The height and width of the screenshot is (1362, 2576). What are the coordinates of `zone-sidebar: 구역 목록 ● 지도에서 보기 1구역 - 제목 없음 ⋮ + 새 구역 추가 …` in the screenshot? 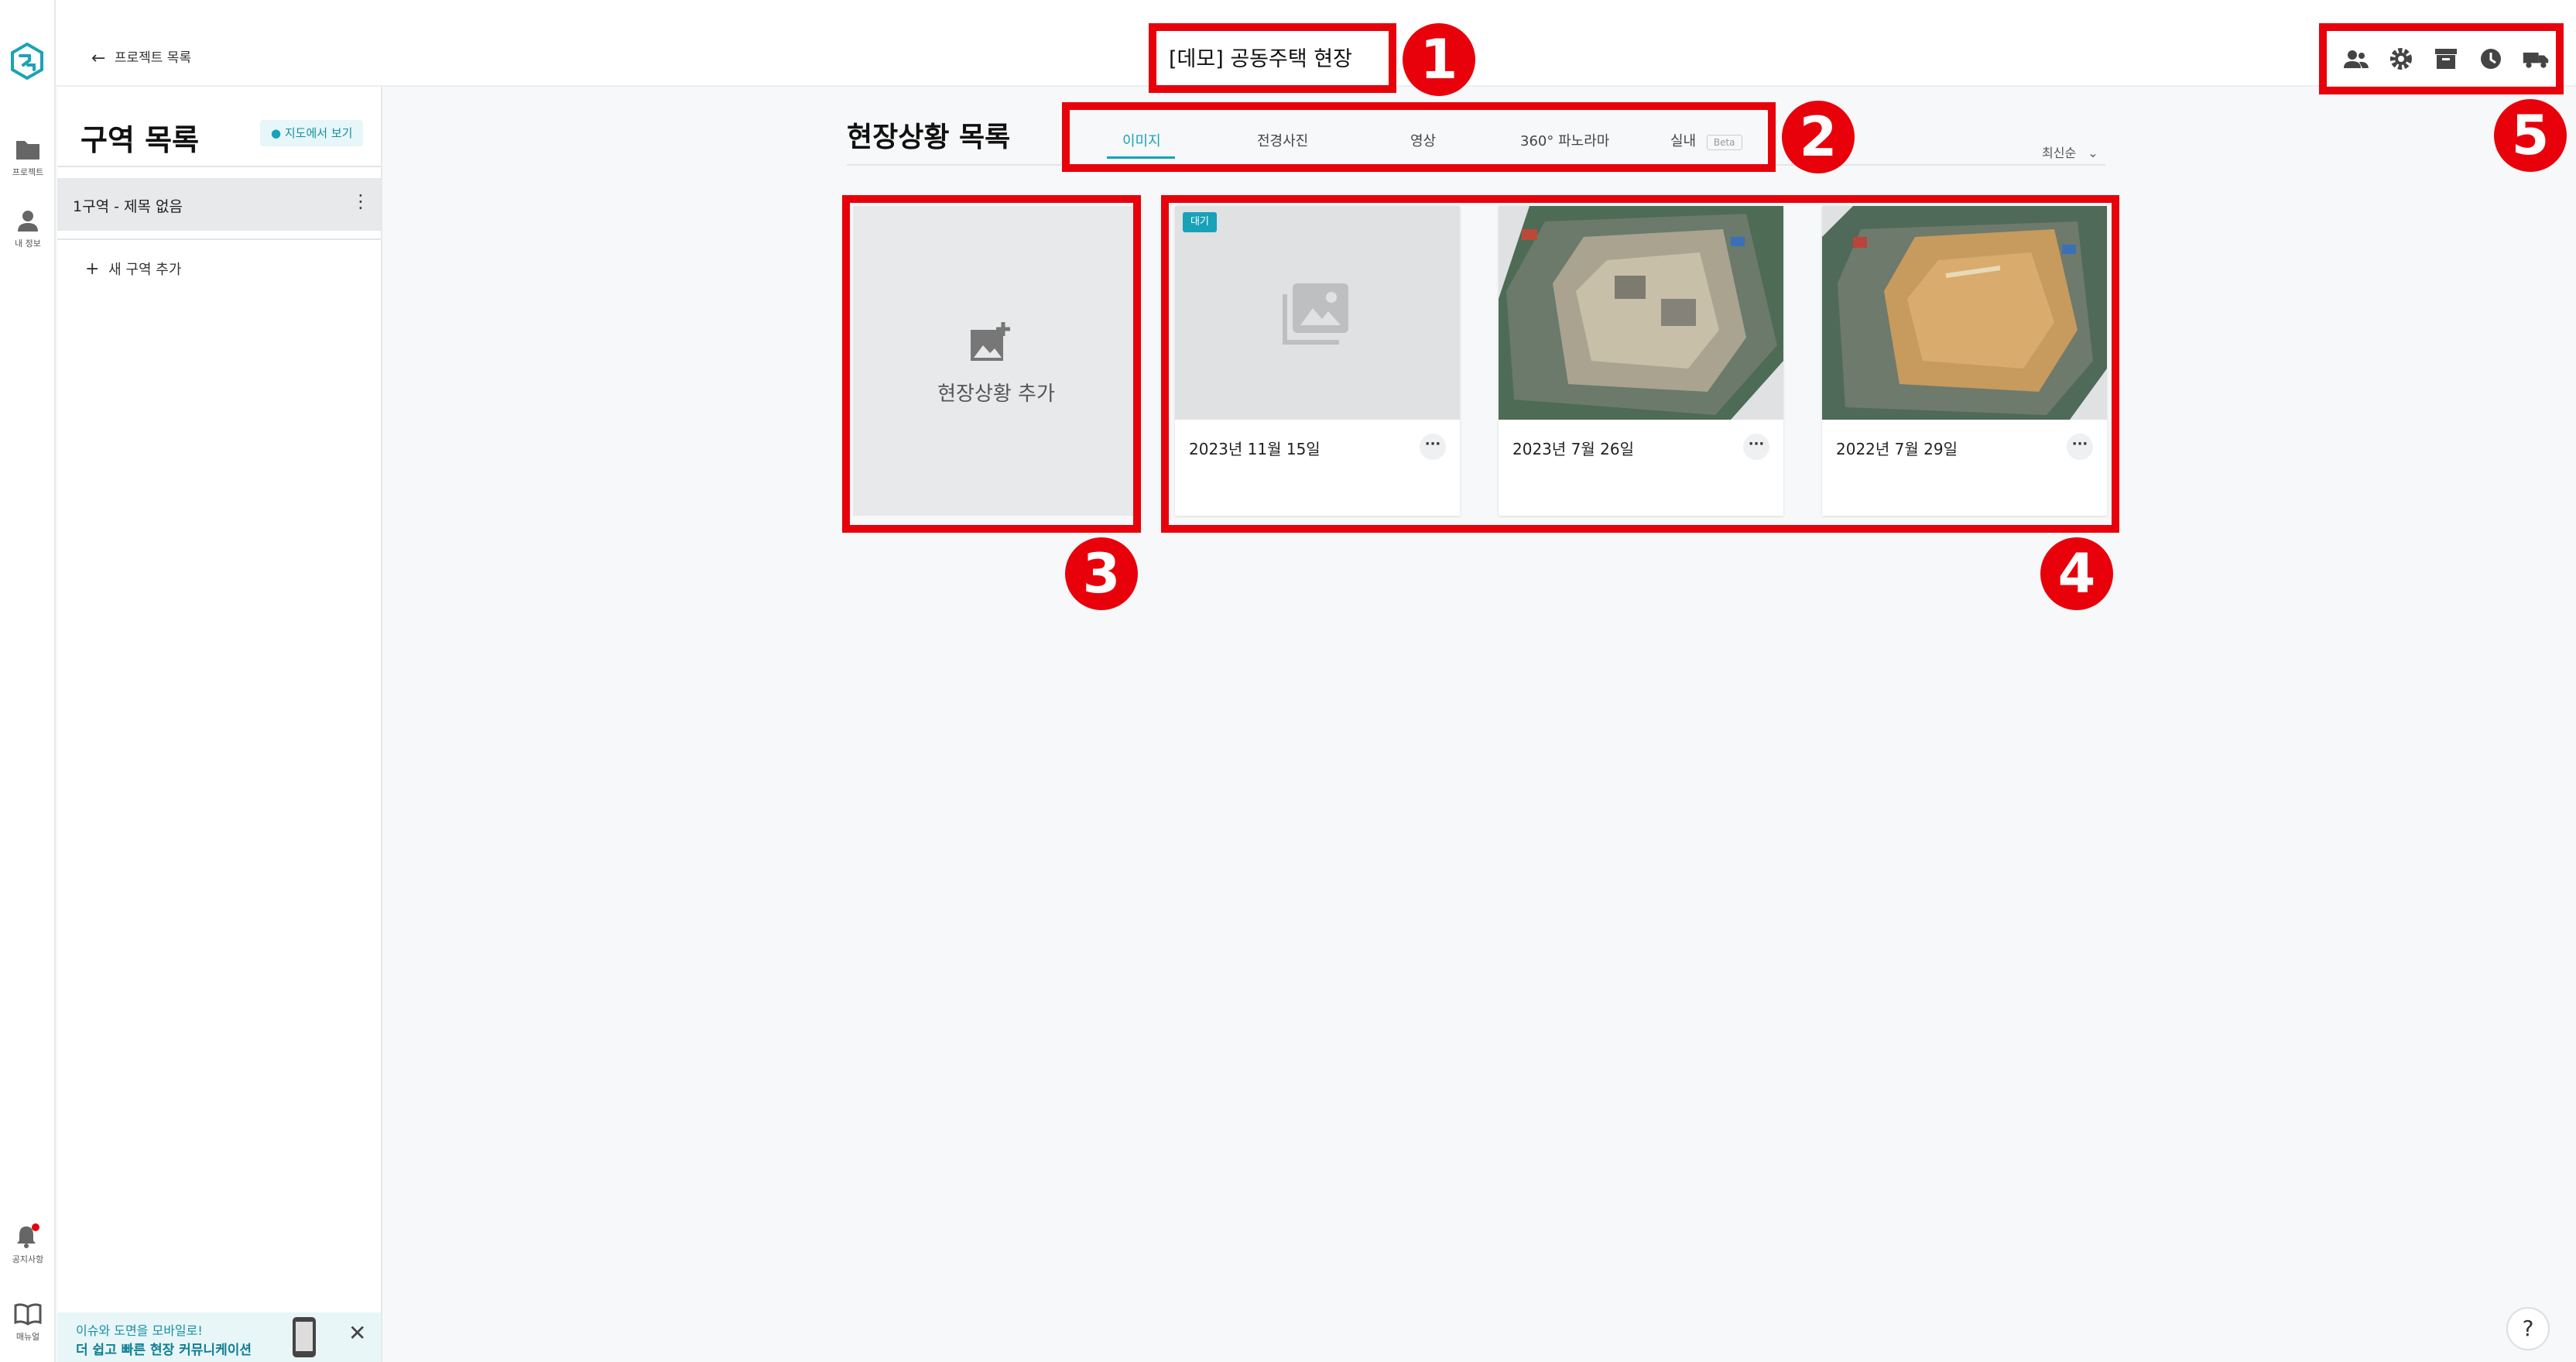 It's located at (219, 724).